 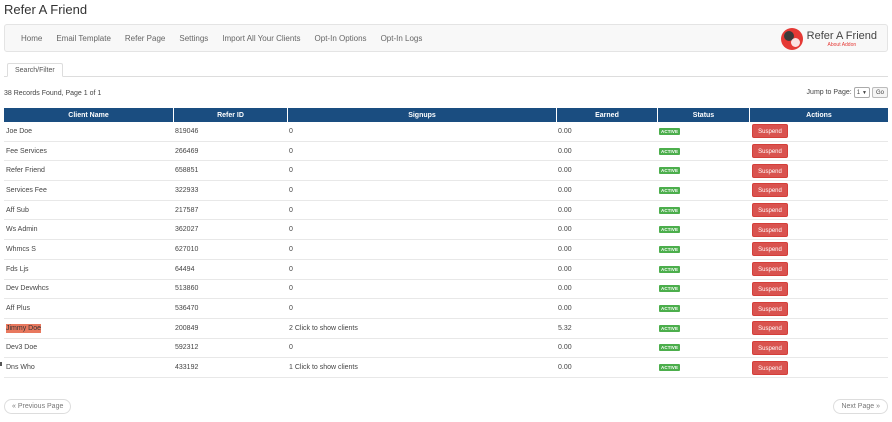 I want to click on client-name-cell: Fee Services, so click(x=88, y=152).